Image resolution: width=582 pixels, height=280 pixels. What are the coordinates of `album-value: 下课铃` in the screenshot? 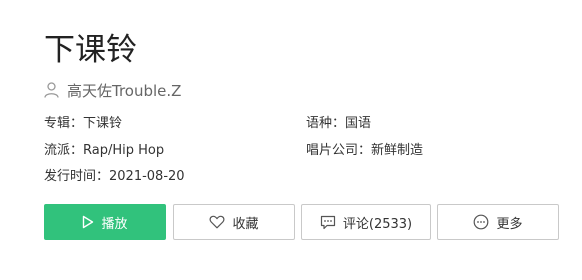 It's located at (102, 123).